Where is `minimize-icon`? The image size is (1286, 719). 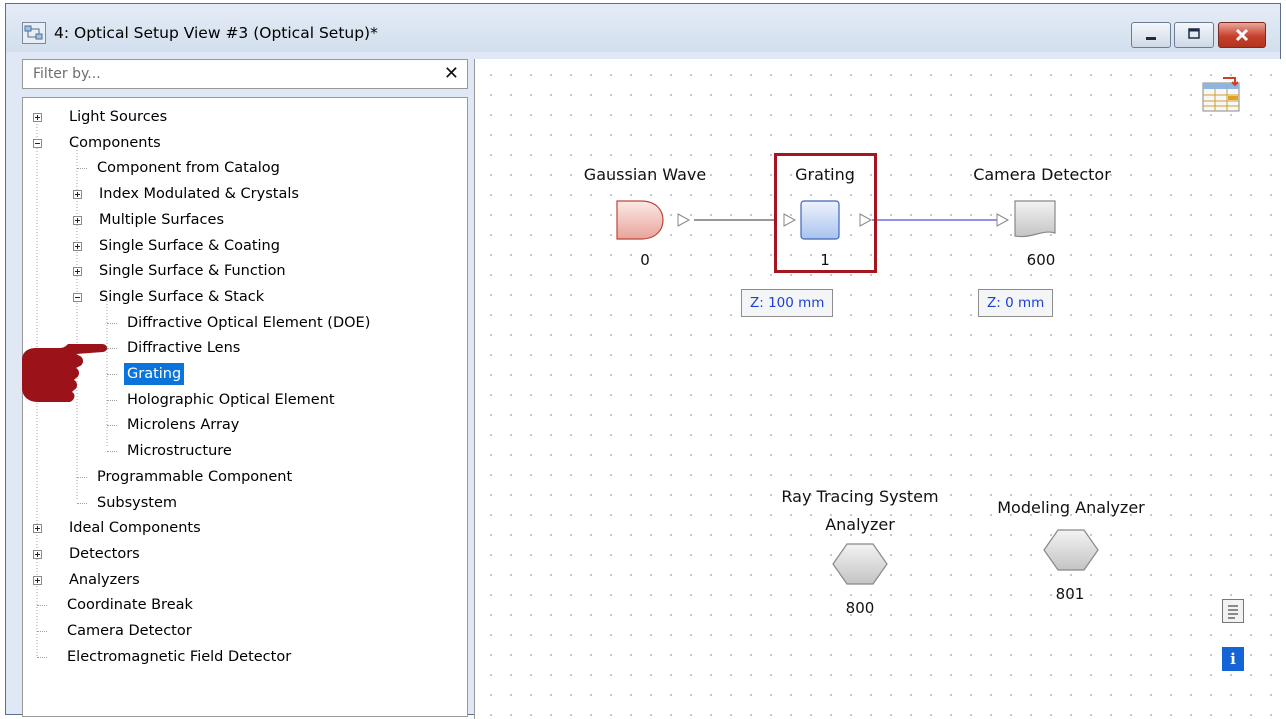 minimize-icon is located at coordinates (1151, 38).